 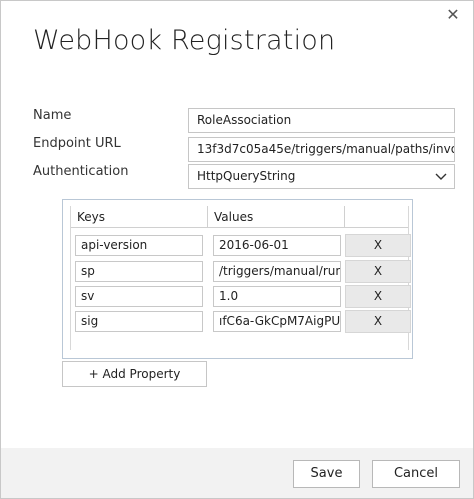 What do you see at coordinates (326, 474) in the screenshot?
I see `save-button: Save` at bounding box center [326, 474].